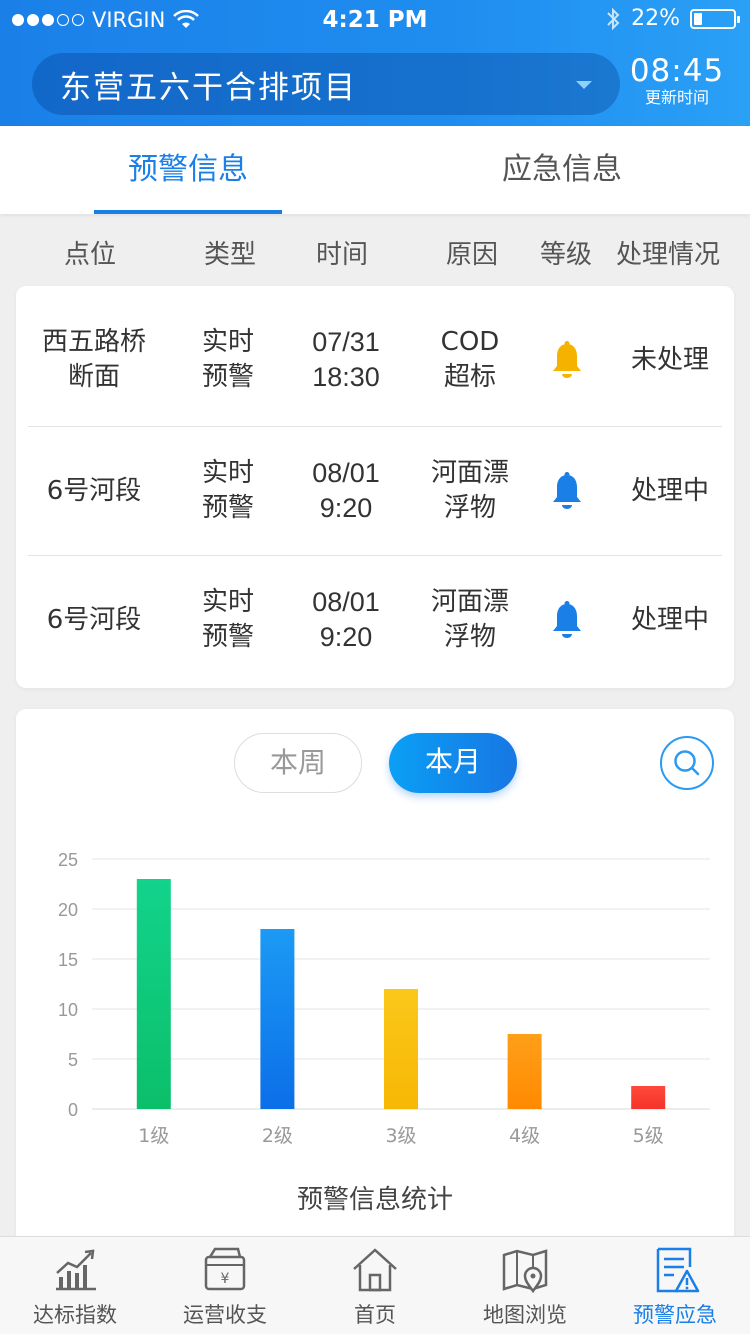 This screenshot has height=1334, width=750. What do you see at coordinates (715, 18) in the screenshot?
I see `battery-icon` at bounding box center [715, 18].